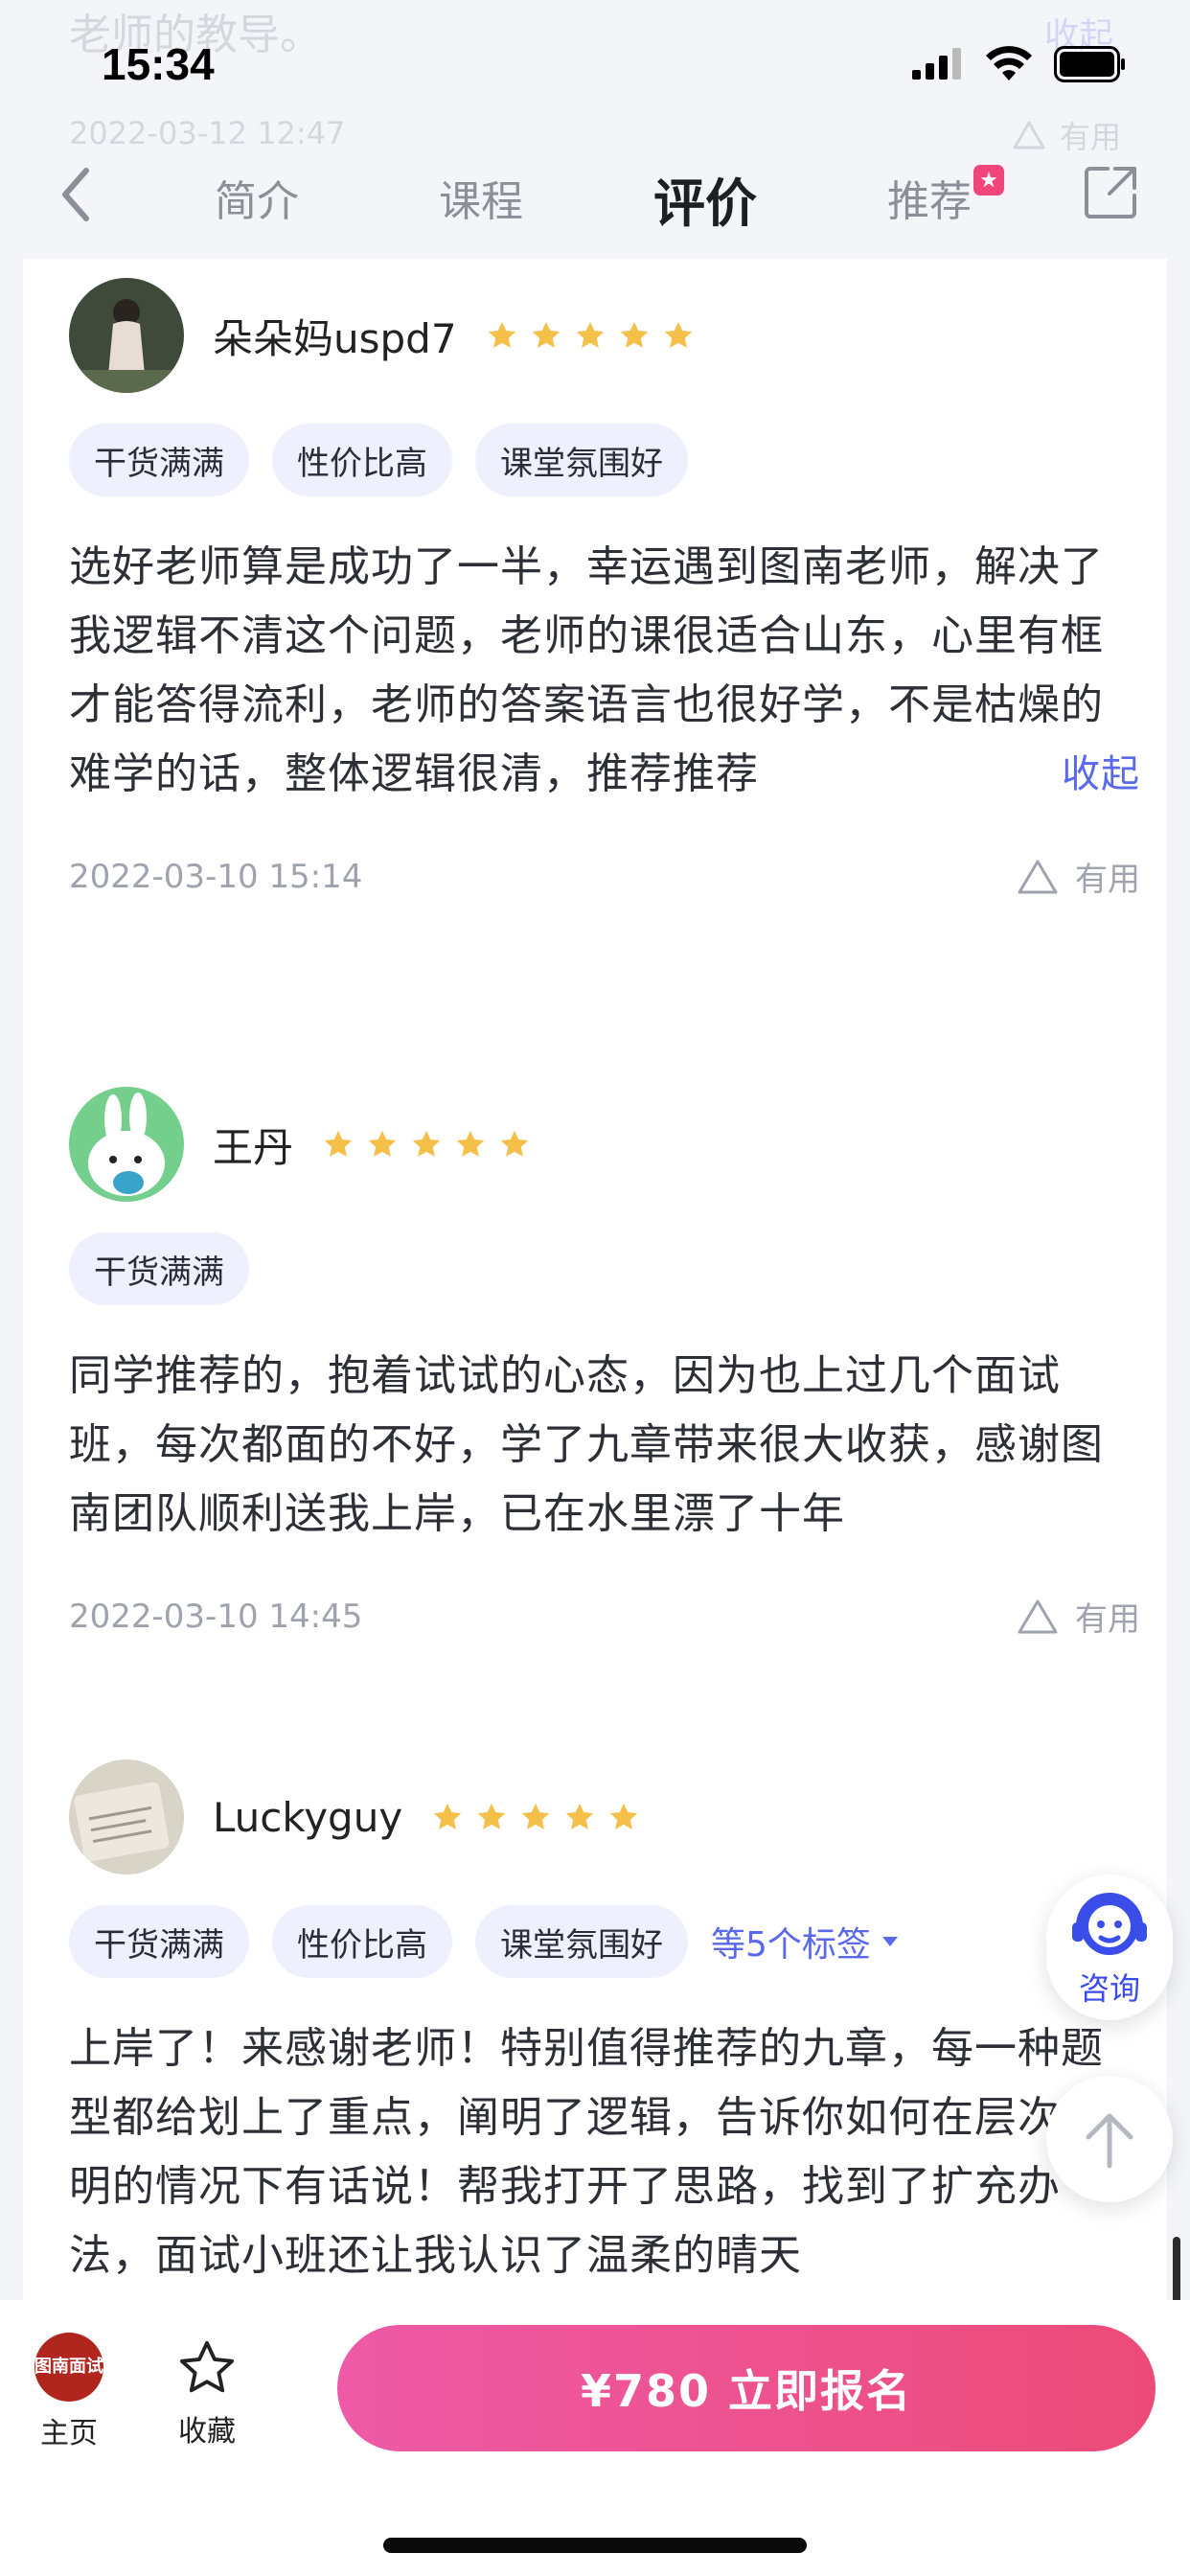 The height and width of the screenshot is (2576, 1190). I want to click on status-icons, so click(1018, 64).